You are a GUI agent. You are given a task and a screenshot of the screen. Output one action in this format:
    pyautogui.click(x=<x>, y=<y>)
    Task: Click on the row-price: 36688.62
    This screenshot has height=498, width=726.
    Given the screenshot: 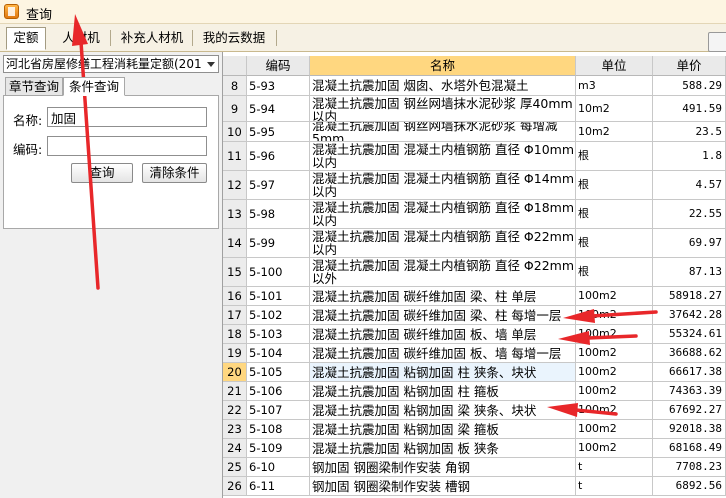 What is the action you would take?
    pyautogui.click(x=689, y=353)
    